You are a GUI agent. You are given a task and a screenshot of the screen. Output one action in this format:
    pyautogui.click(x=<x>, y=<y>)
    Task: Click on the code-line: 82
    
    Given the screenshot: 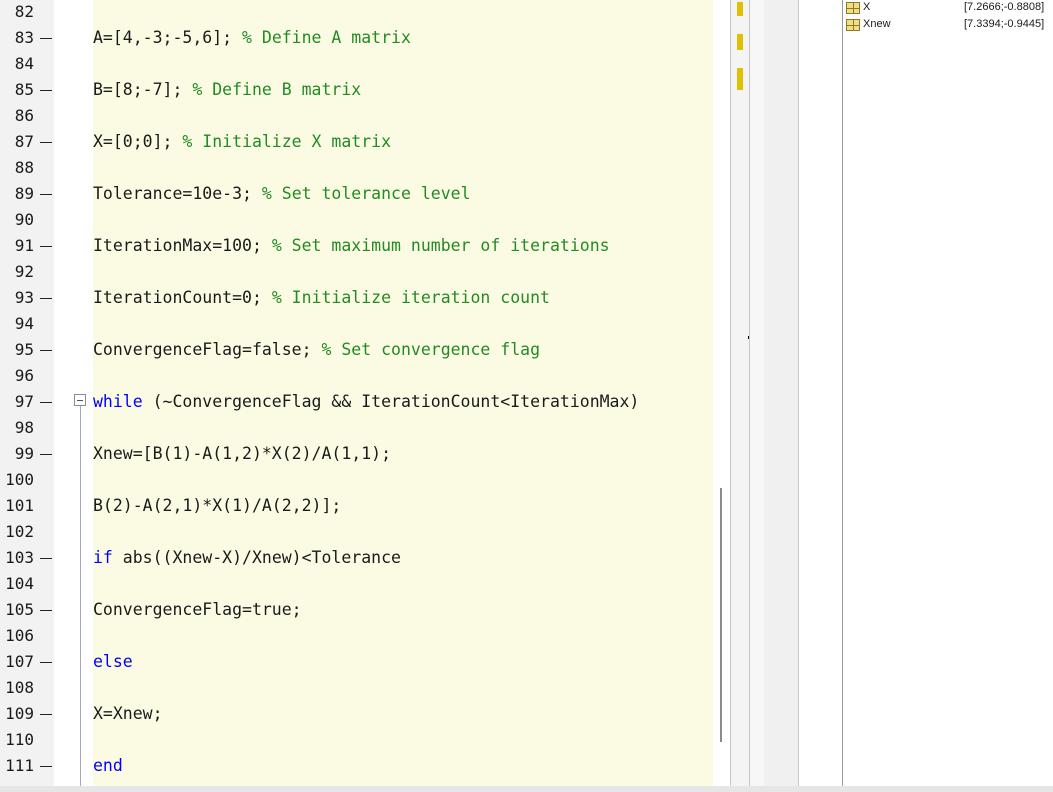 What is the action you would take?
    pyautogui.click(x=356, y=12)
    